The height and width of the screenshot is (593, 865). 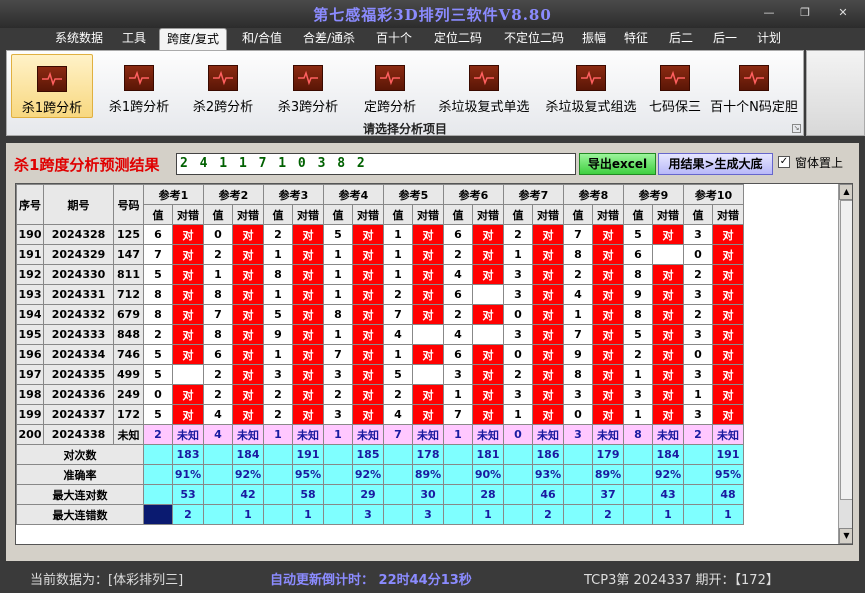 I want to click on menu-diff-kill: 合差/通杀, so click(x=329, y=39).